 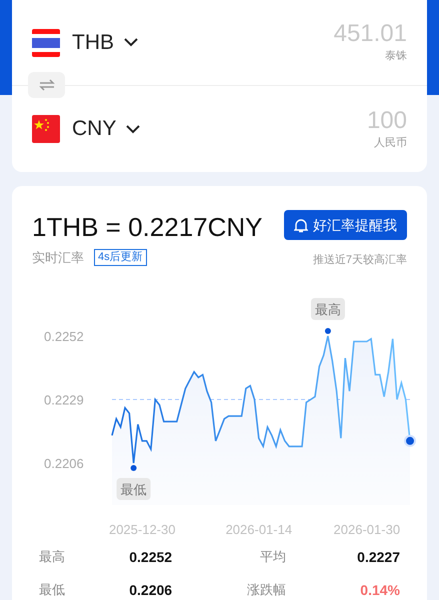 I want to click on stat-value: 0.14%, so click(x=379, y=590).